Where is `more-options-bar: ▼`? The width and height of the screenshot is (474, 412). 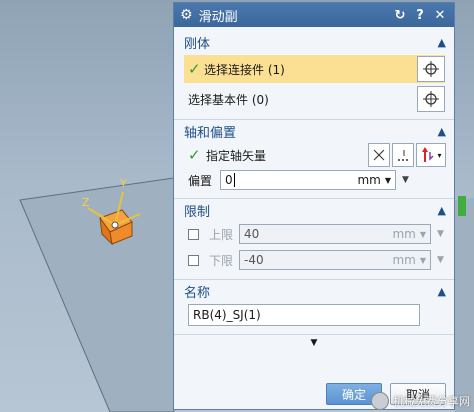 more-options-bar: ▼ is located at coordinates (314, 342).